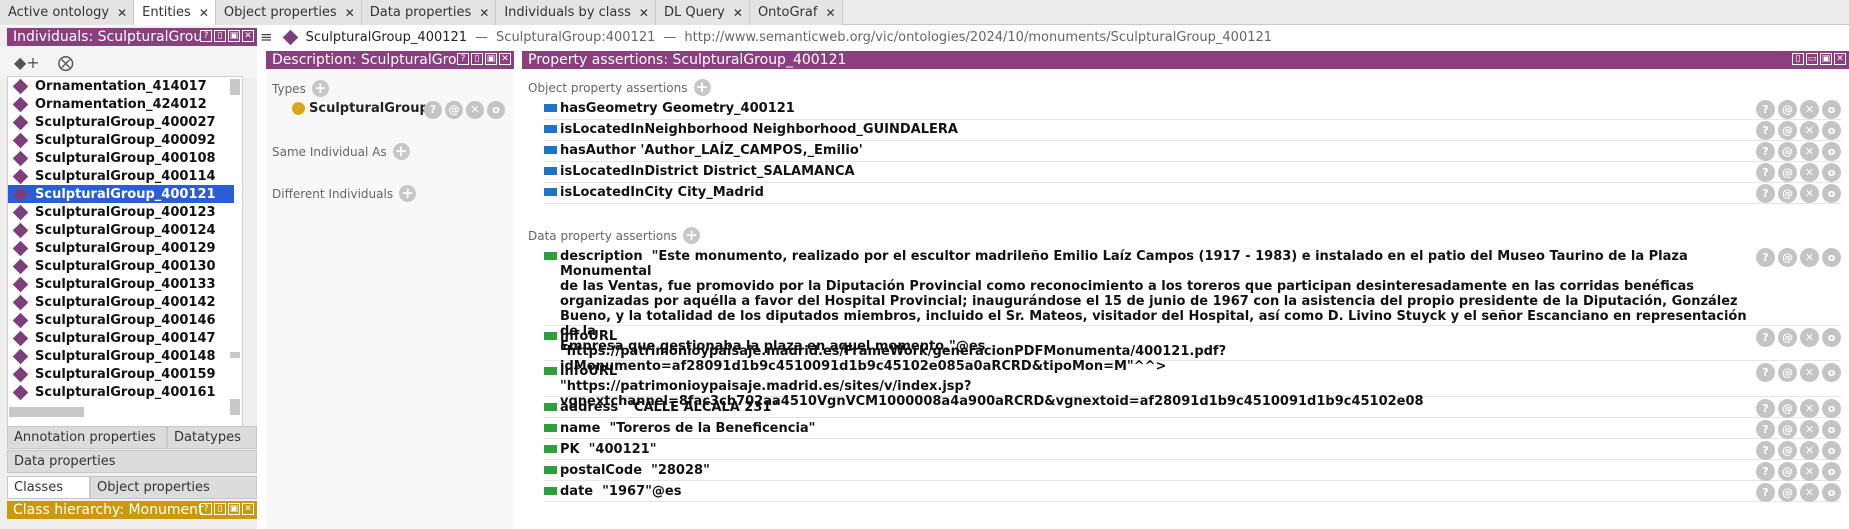  What do you see at coordinates (132, 461) in the screenshot?
I see `tab-data-properties-left: Data properties` at bounding box center [132, 461].